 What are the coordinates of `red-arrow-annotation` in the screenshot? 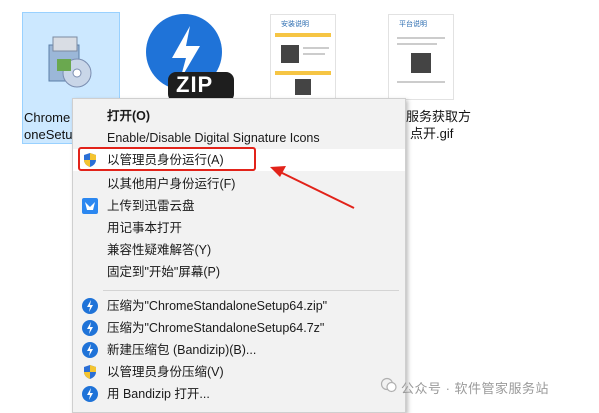 It's located at (312, 187).